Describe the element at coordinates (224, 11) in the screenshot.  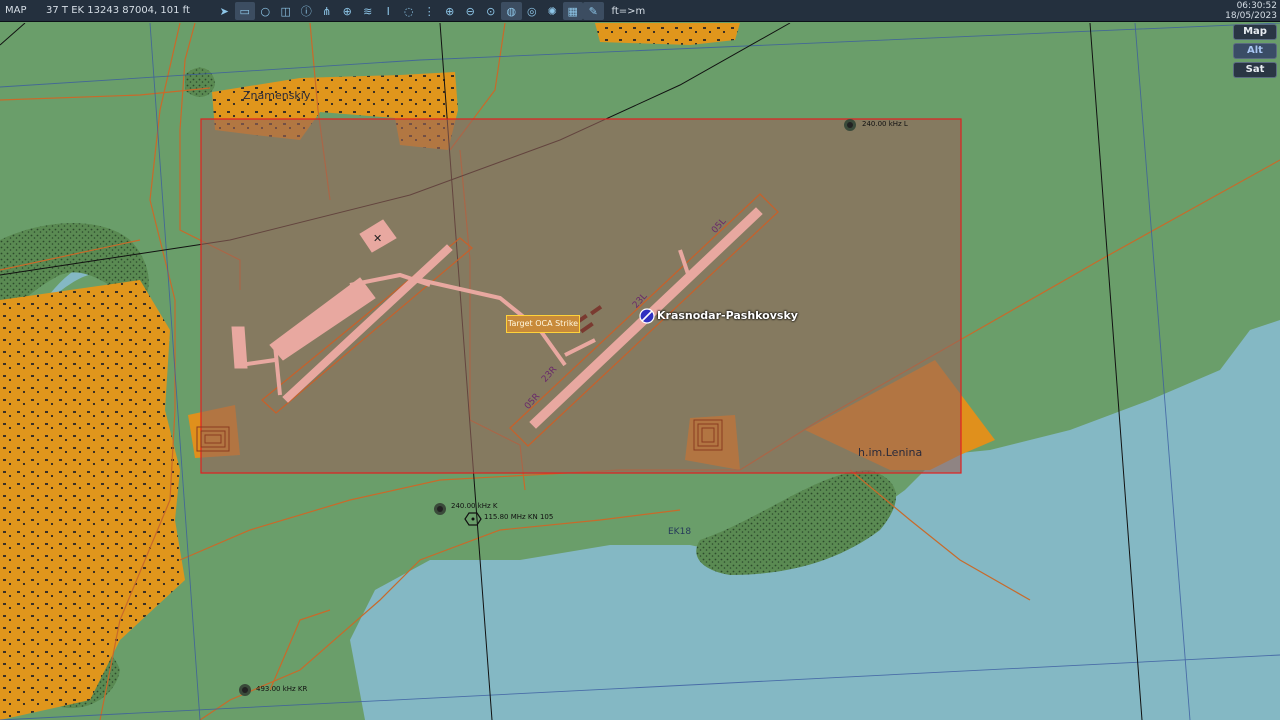
I see `pointer-icon: ➤` at that location.